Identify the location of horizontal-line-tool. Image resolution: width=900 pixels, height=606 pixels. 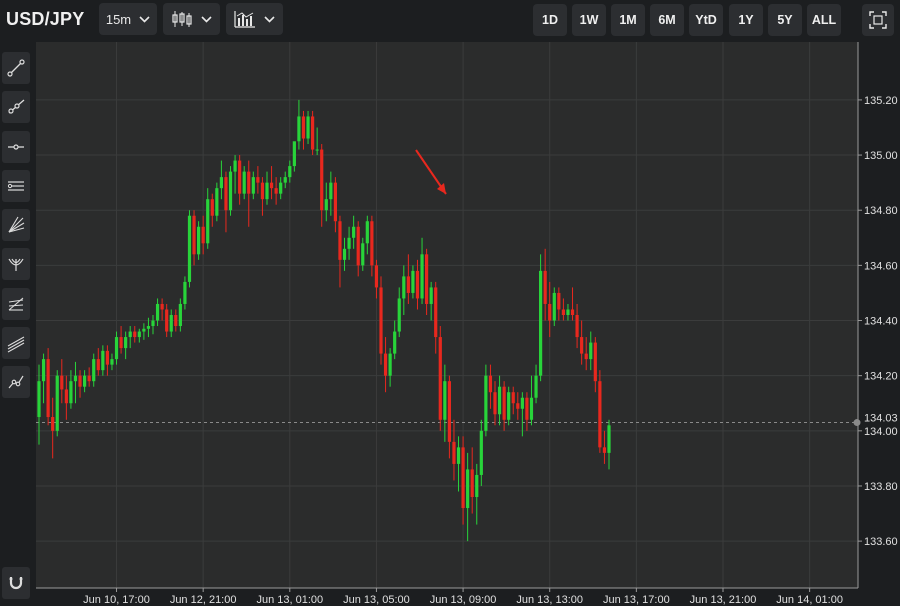
(16, 147).